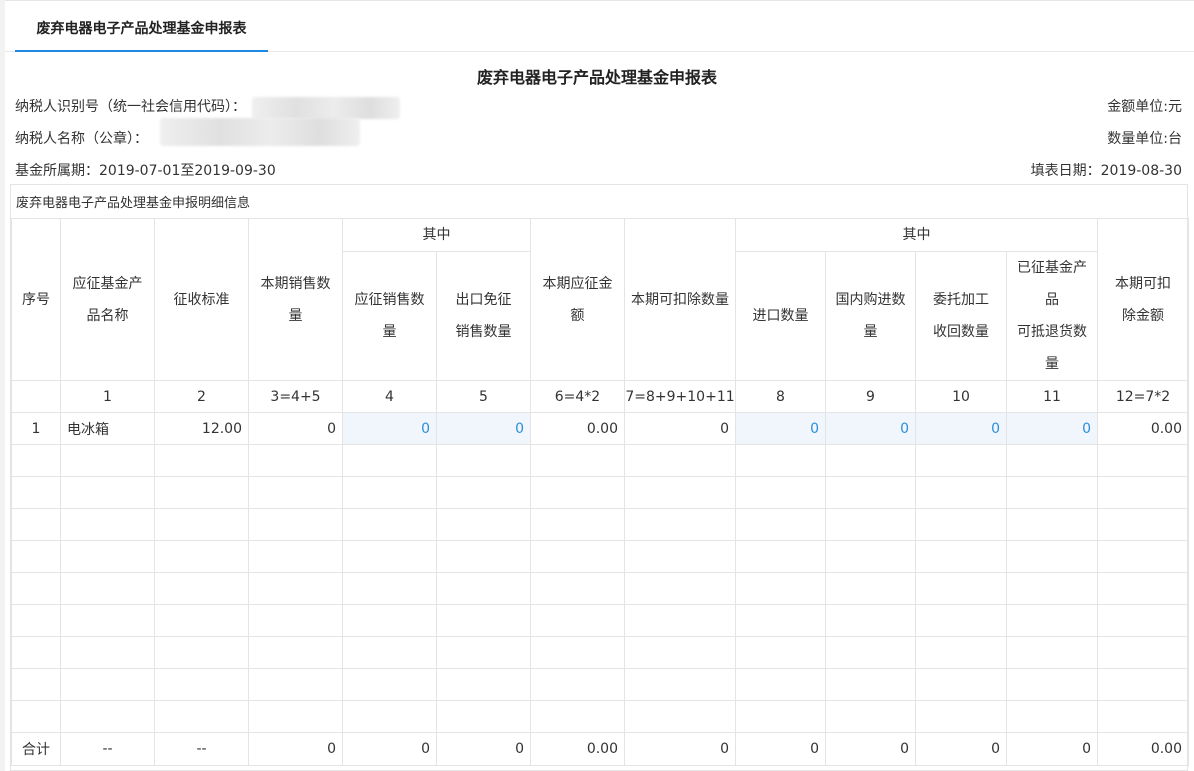 The width and height of the screenshot is (1194, 771). Describe the element at coordinates (961, 396) in the screenshot. I see `col-number: 10` at that location.